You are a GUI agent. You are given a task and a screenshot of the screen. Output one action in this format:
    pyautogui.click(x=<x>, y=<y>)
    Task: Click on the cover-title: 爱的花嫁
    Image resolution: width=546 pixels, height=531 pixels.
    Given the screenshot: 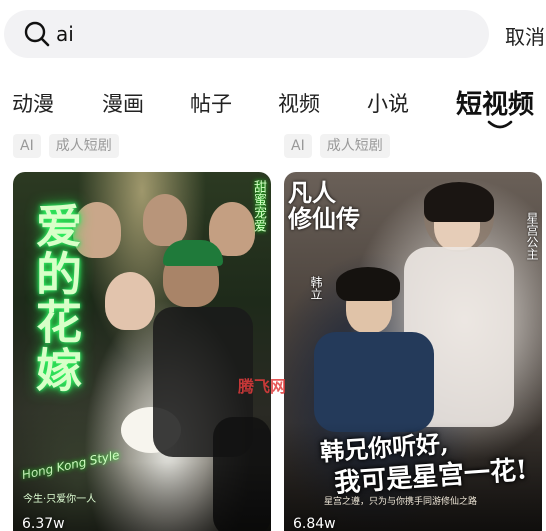 What is the action you would take?
    pyautogui.click(x=56, y=298)
    